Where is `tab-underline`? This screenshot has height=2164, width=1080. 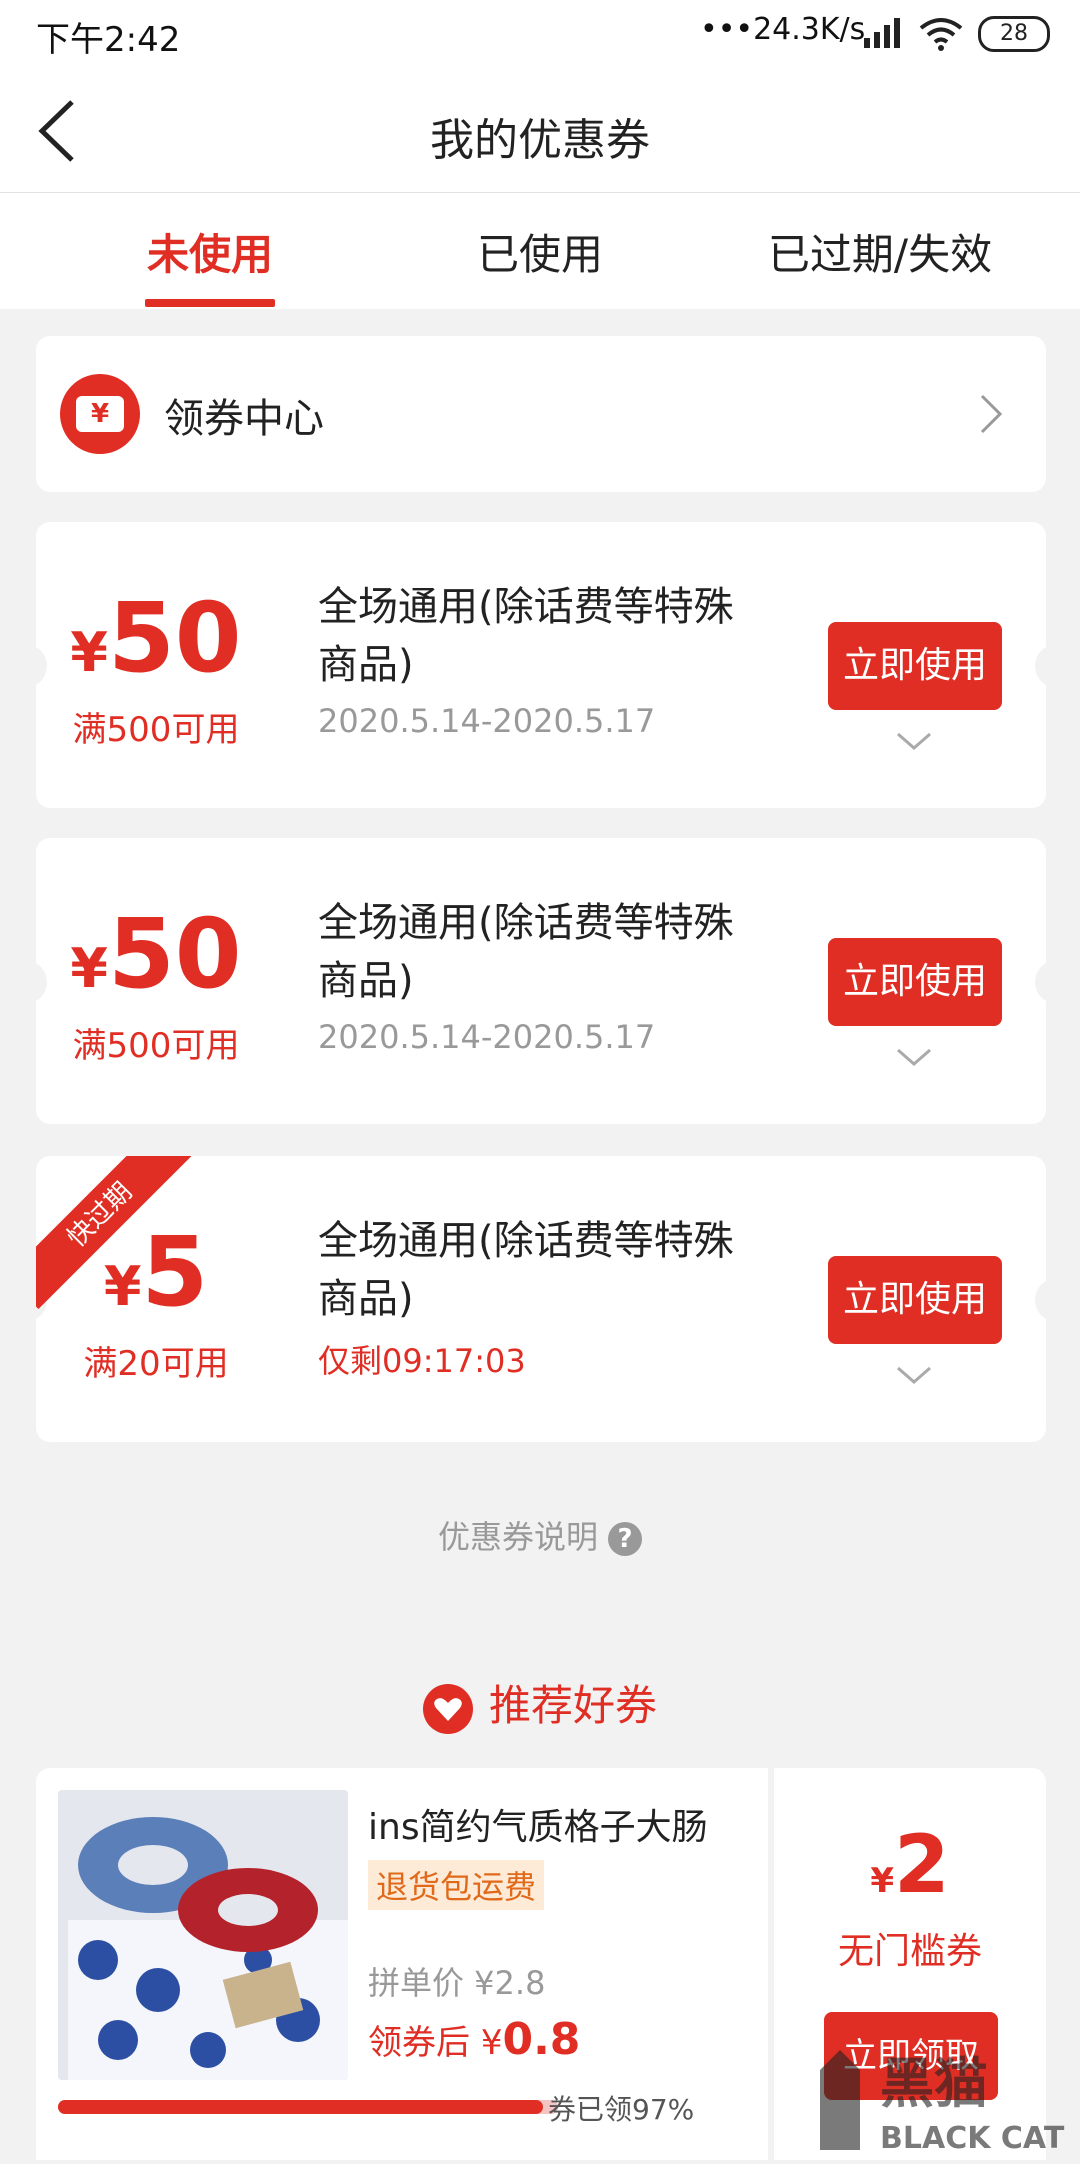
tab-underline is located at coordinates (210, 303).